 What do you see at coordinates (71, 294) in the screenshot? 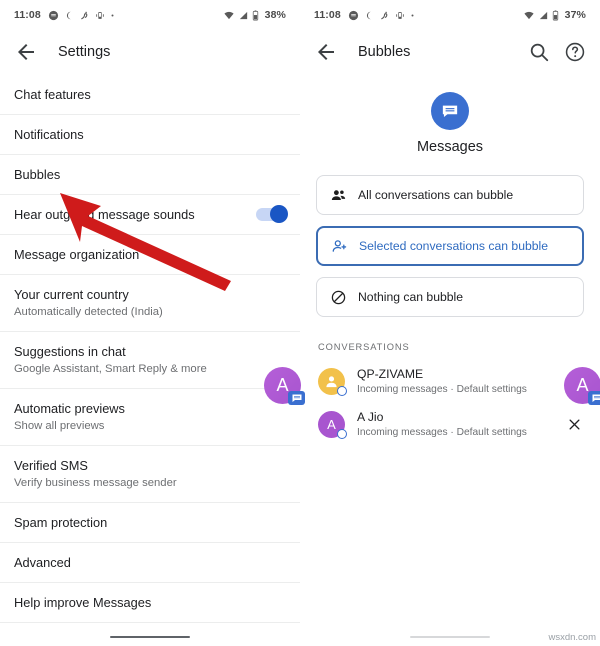
I see `item-title: Your current country` at bounding box center [71, 294].